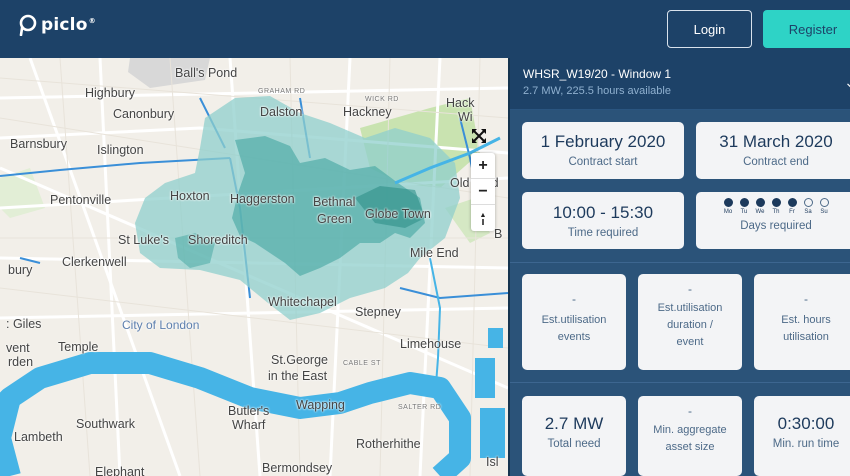  Describe the element at coordinates (806, 320) in the screenshot. I see `est-hours-utilisation-label-1: Est. hours` at that location.